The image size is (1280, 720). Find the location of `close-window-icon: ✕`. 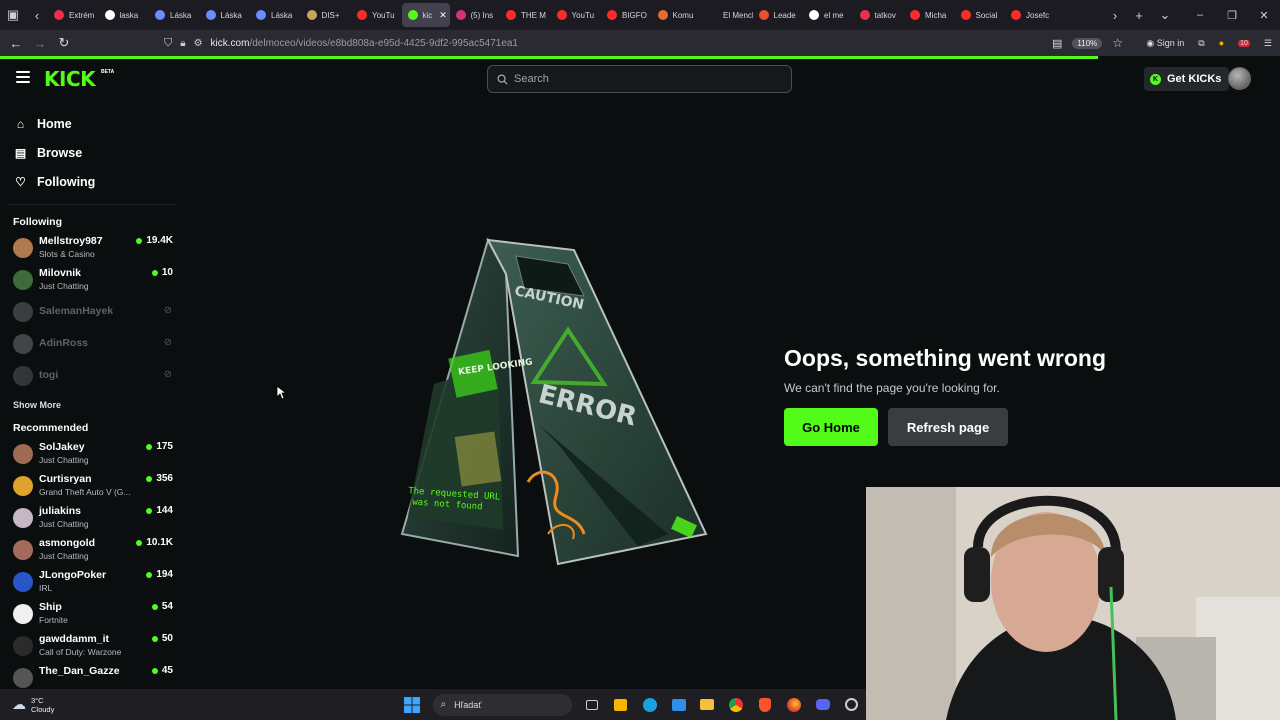

close-window-icon: ✕ is located at coordinates (1264, 15).